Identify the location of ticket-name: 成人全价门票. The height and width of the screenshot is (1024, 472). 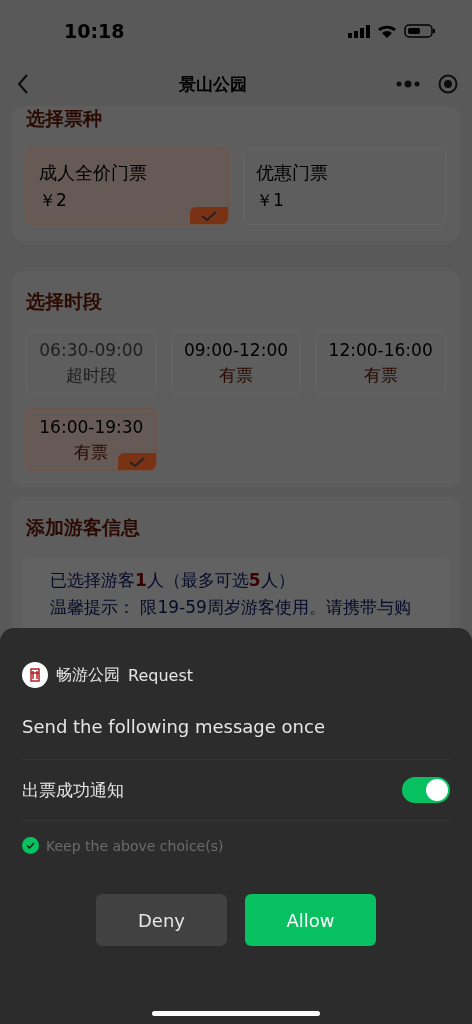
(93, 173).